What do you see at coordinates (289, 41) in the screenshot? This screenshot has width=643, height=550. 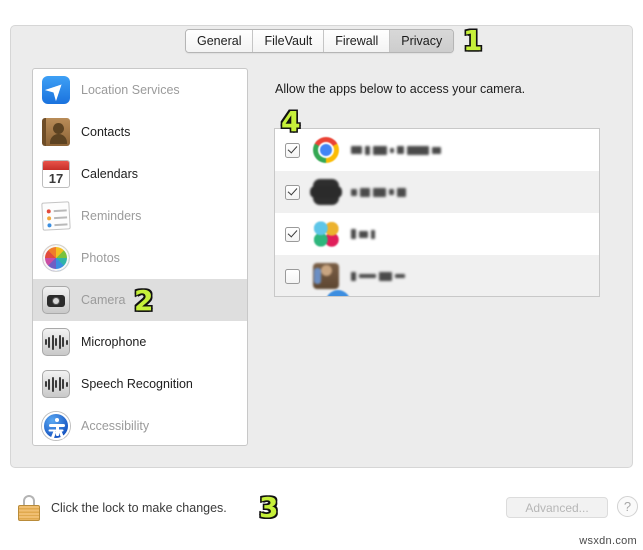 I see `tab-filevault: FileVault` at bounding box center [289, 41].